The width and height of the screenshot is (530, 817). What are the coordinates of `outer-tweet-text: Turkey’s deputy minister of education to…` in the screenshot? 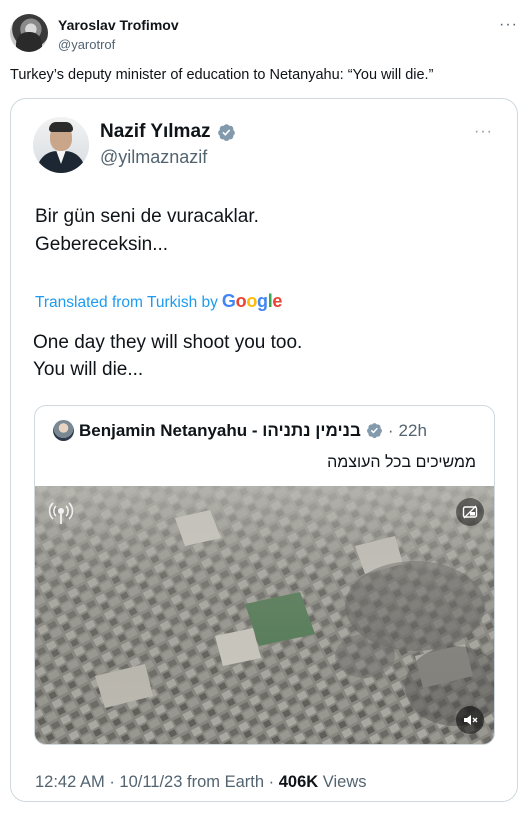 It's located at (222, 75).